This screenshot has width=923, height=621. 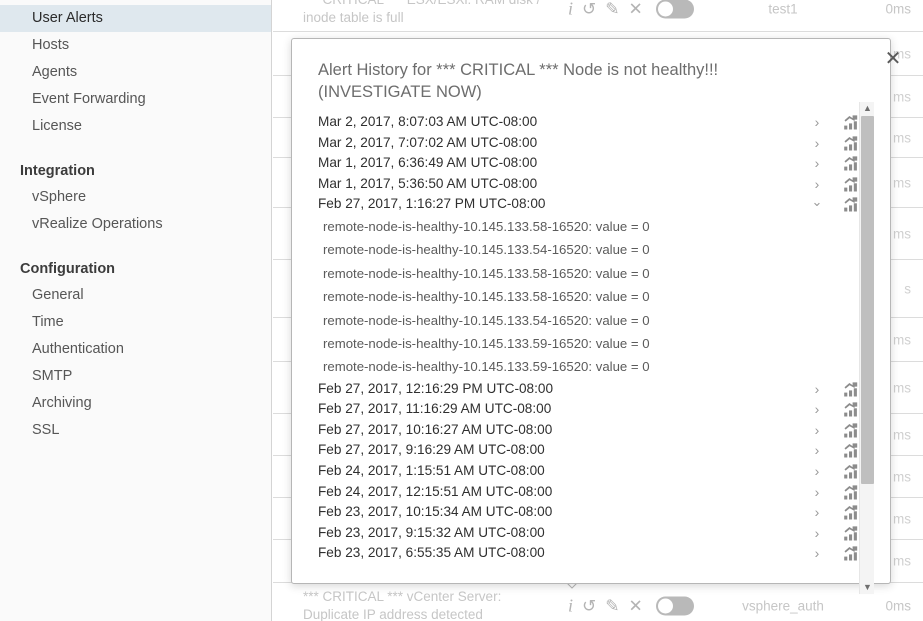 What do you see at coordinates (893, 60) in the screenshot?
I see `close-icon: ✕` at bounding box center [893, 60].